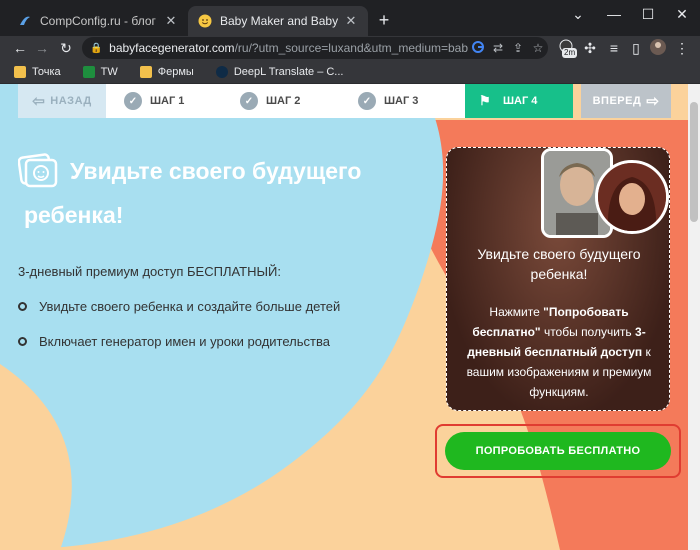 Image resolution: width=700 pixels, height=550 pixels. Describe the element at coordinates (39, 101) in the screenshot. I see `arrow-left-icon: ⇦` at that location.